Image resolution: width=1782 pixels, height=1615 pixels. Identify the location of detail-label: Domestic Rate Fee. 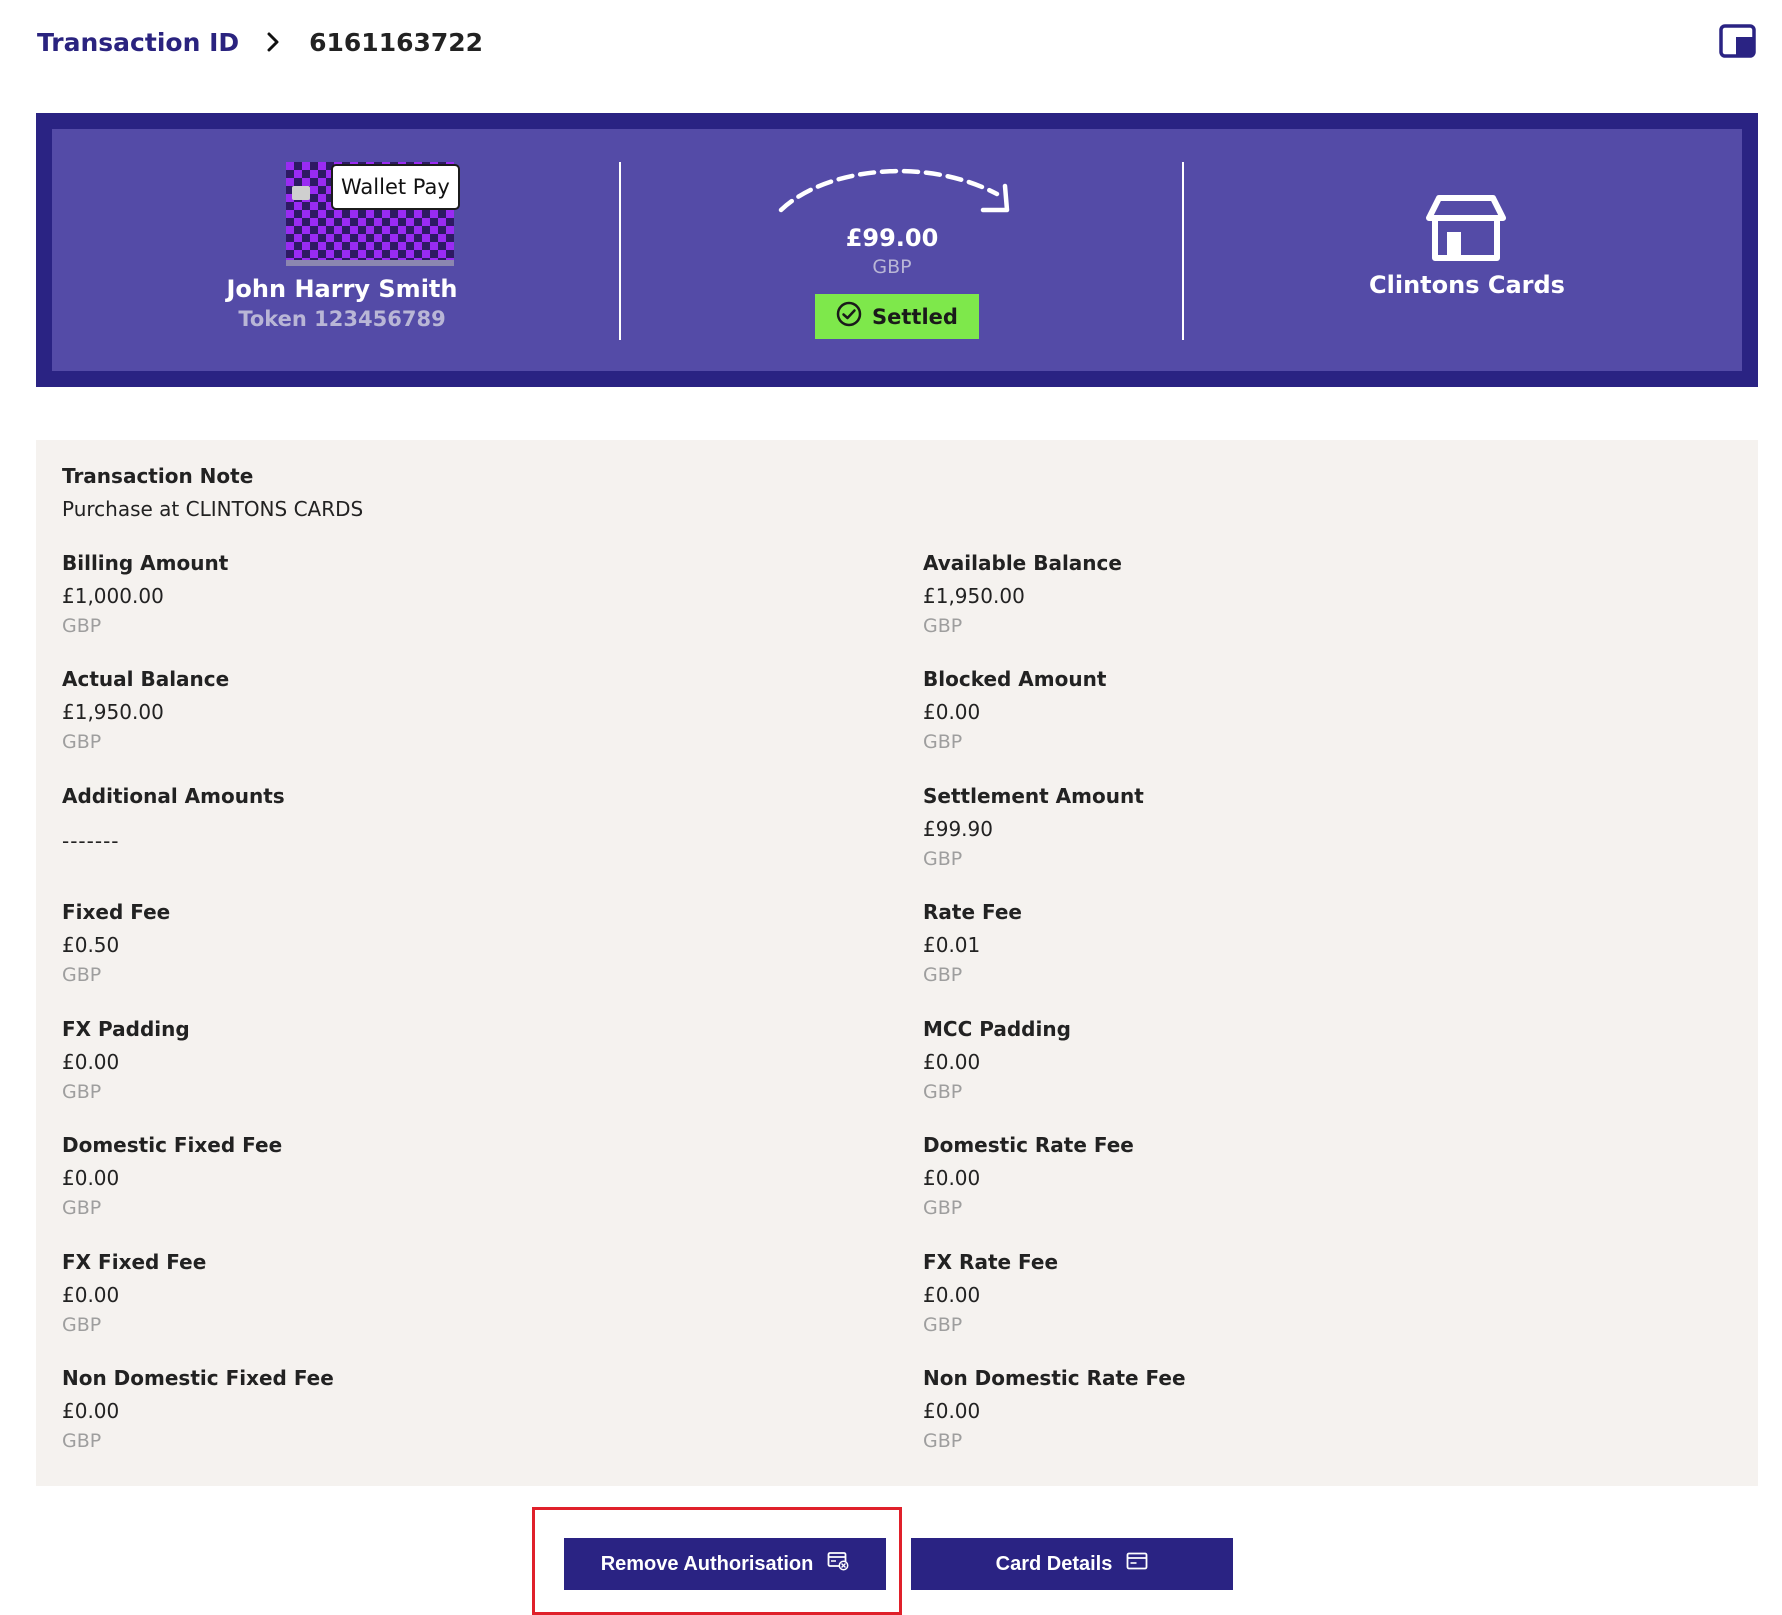
(1028, 1145).